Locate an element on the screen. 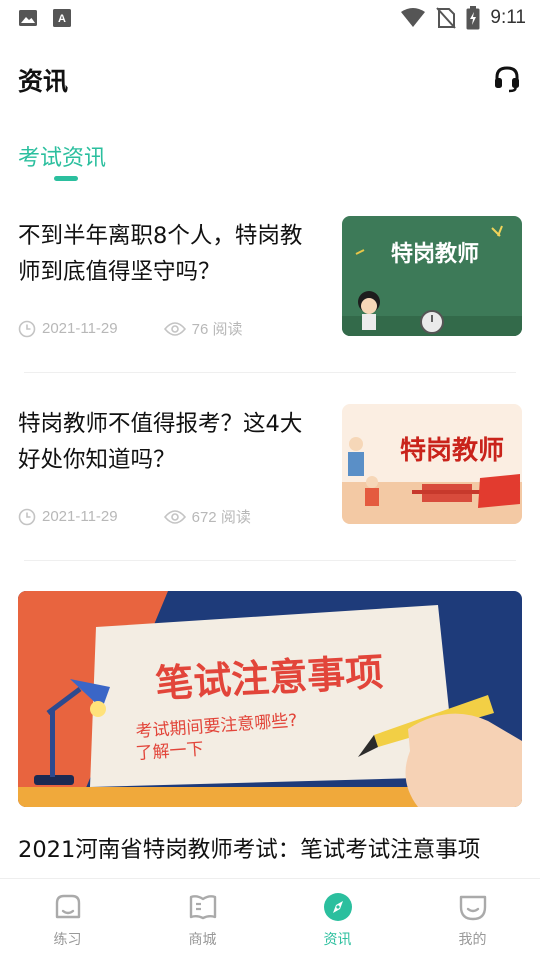  book-icon is located at coordinates (202, 907).